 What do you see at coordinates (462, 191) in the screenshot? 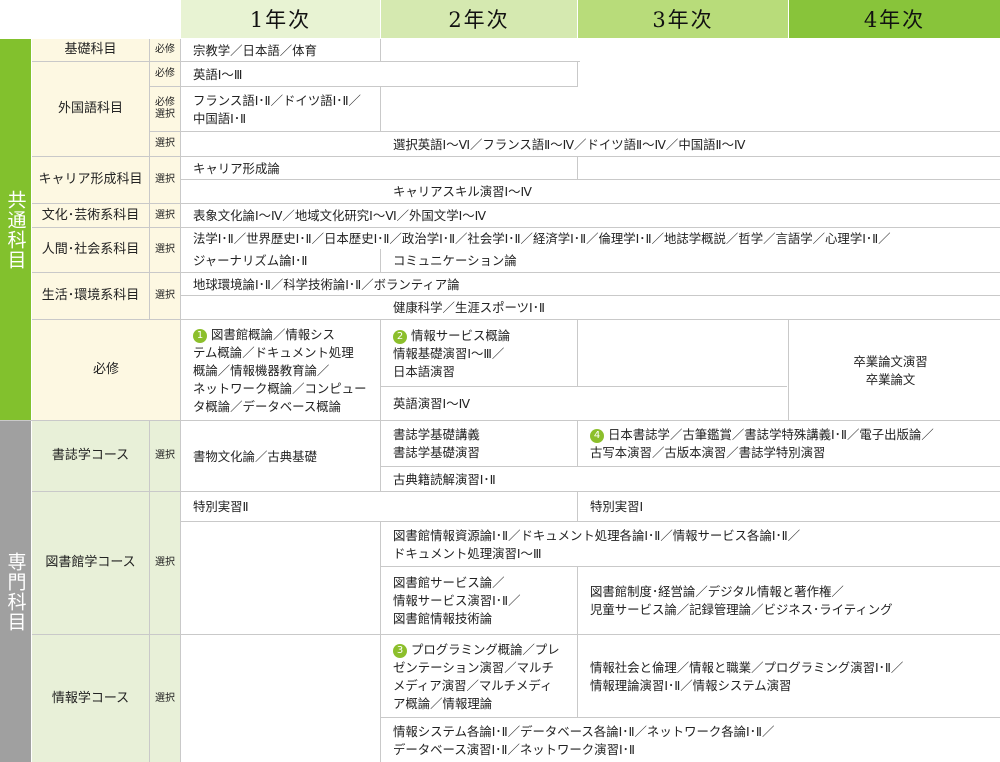
I see `career-skills: キャリアスキル演習Ⅰ～Ⅳ` at bounding box center [462, 191].